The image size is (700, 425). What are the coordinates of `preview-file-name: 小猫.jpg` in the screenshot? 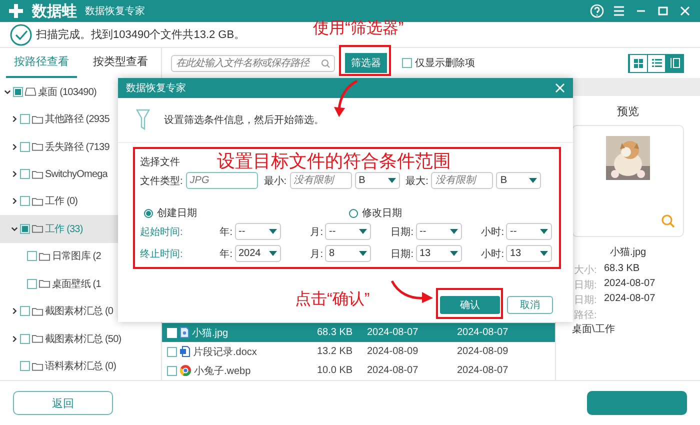 It's located at (628, 252).